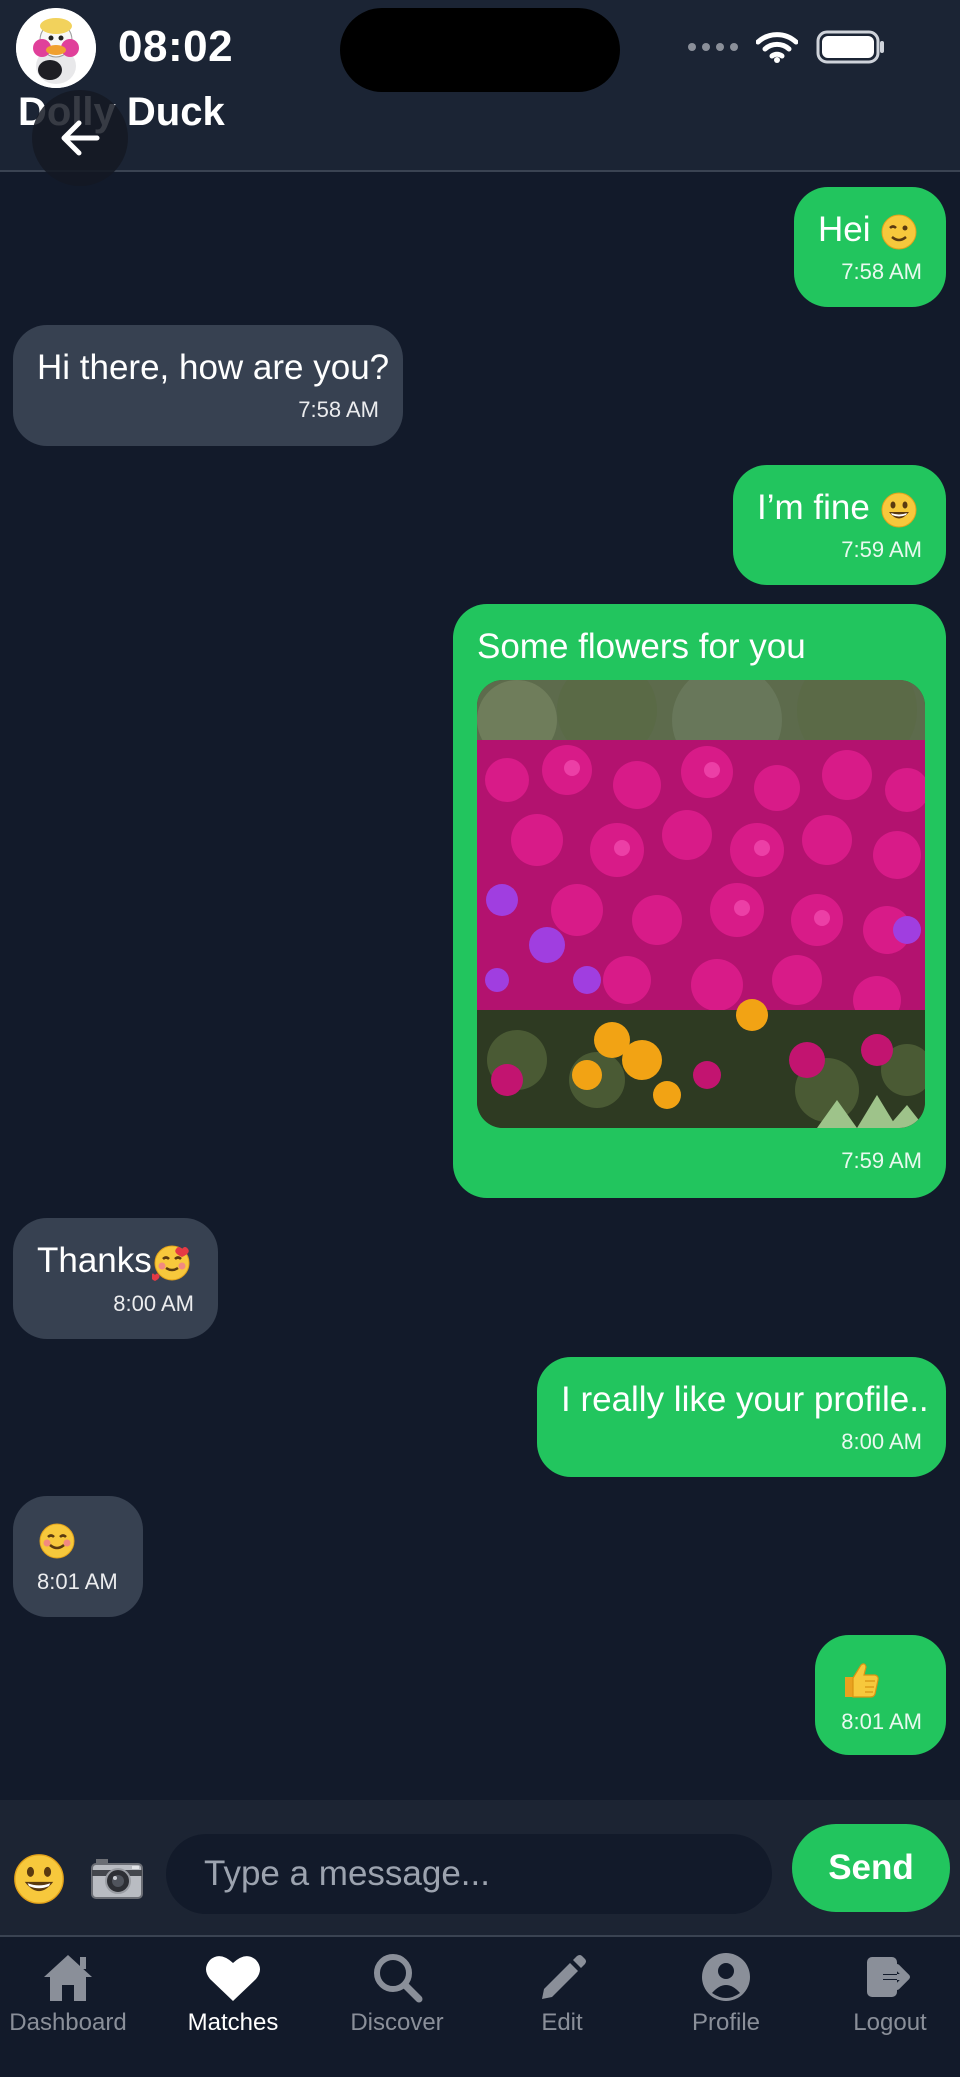 This screenshot has width=960, height=2077. I want to click on message-input, so click(469, 1874).